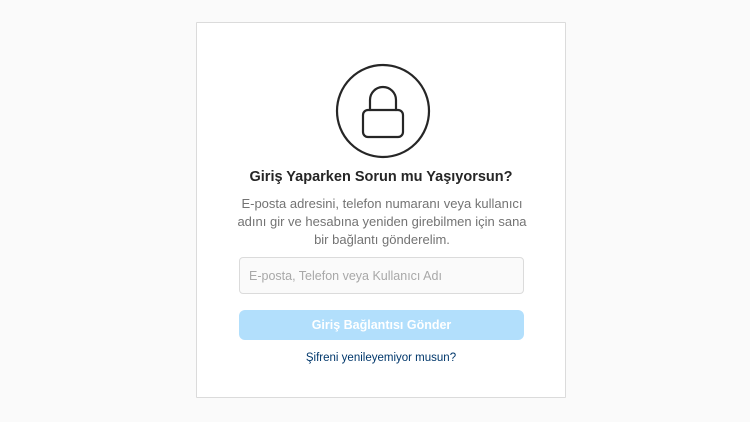  What do you see at coordinates (381, 177) in the screenshot?
I see `page-title: Giriş Yaparken Sorun mu Yaşıyorsun?` at bounding box center [381, 177].